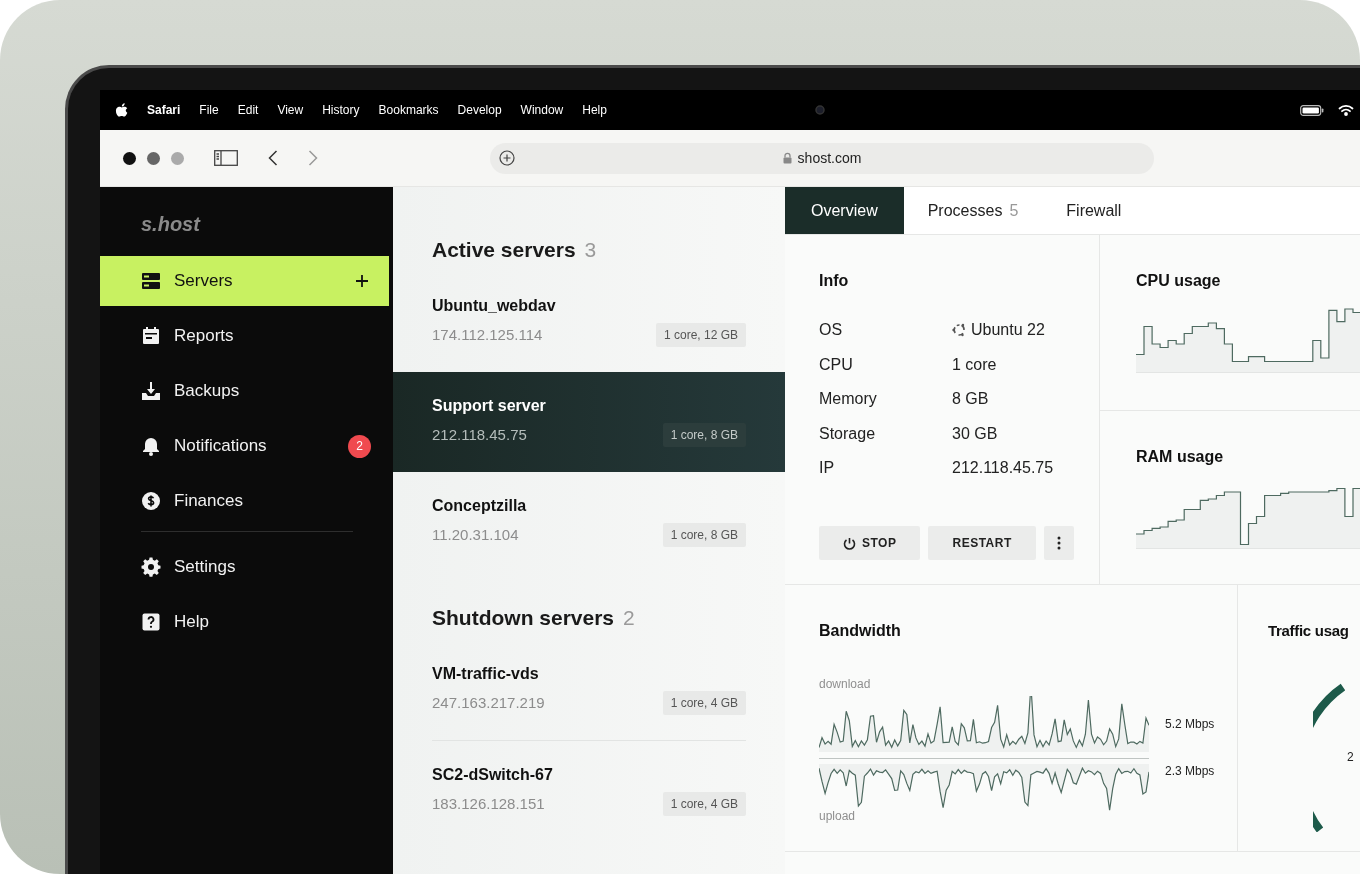 The image size is (1360, 874). Describe the element at coordinates (1312, 110) in the screenshot. I see `battery-icon` at that location.